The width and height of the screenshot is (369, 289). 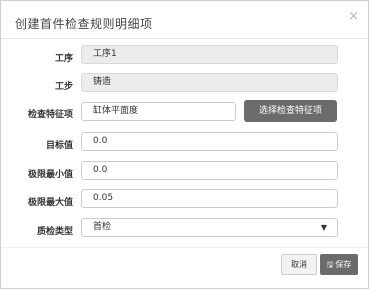 I want to click on qc-type-label: 质检类型, so click(x=54, y=232).